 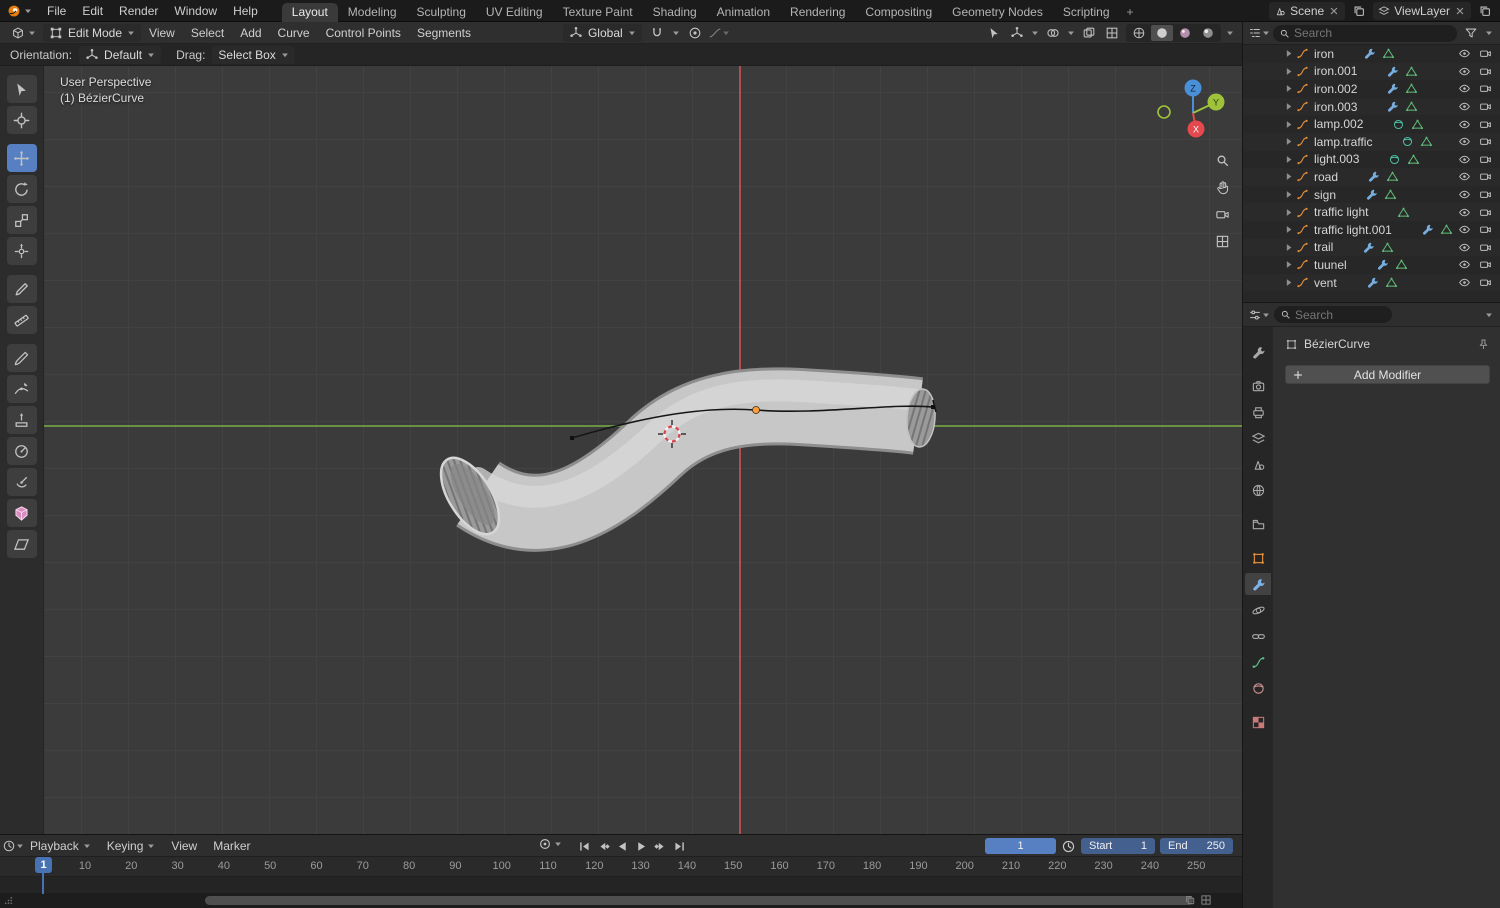 I want to click on properties-tab-modifiers, so click(x=1258, y=584).